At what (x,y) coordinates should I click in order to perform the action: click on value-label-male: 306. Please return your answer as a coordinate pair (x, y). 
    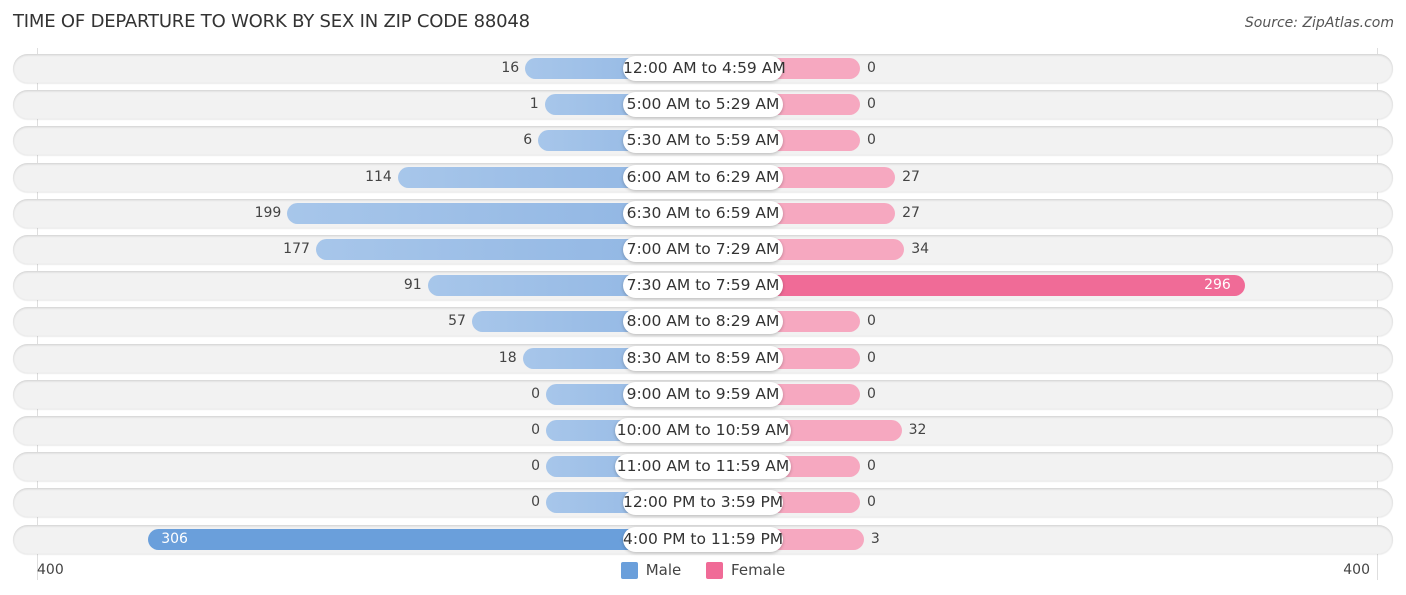
    Looking at the image, I should click on (174, 538).